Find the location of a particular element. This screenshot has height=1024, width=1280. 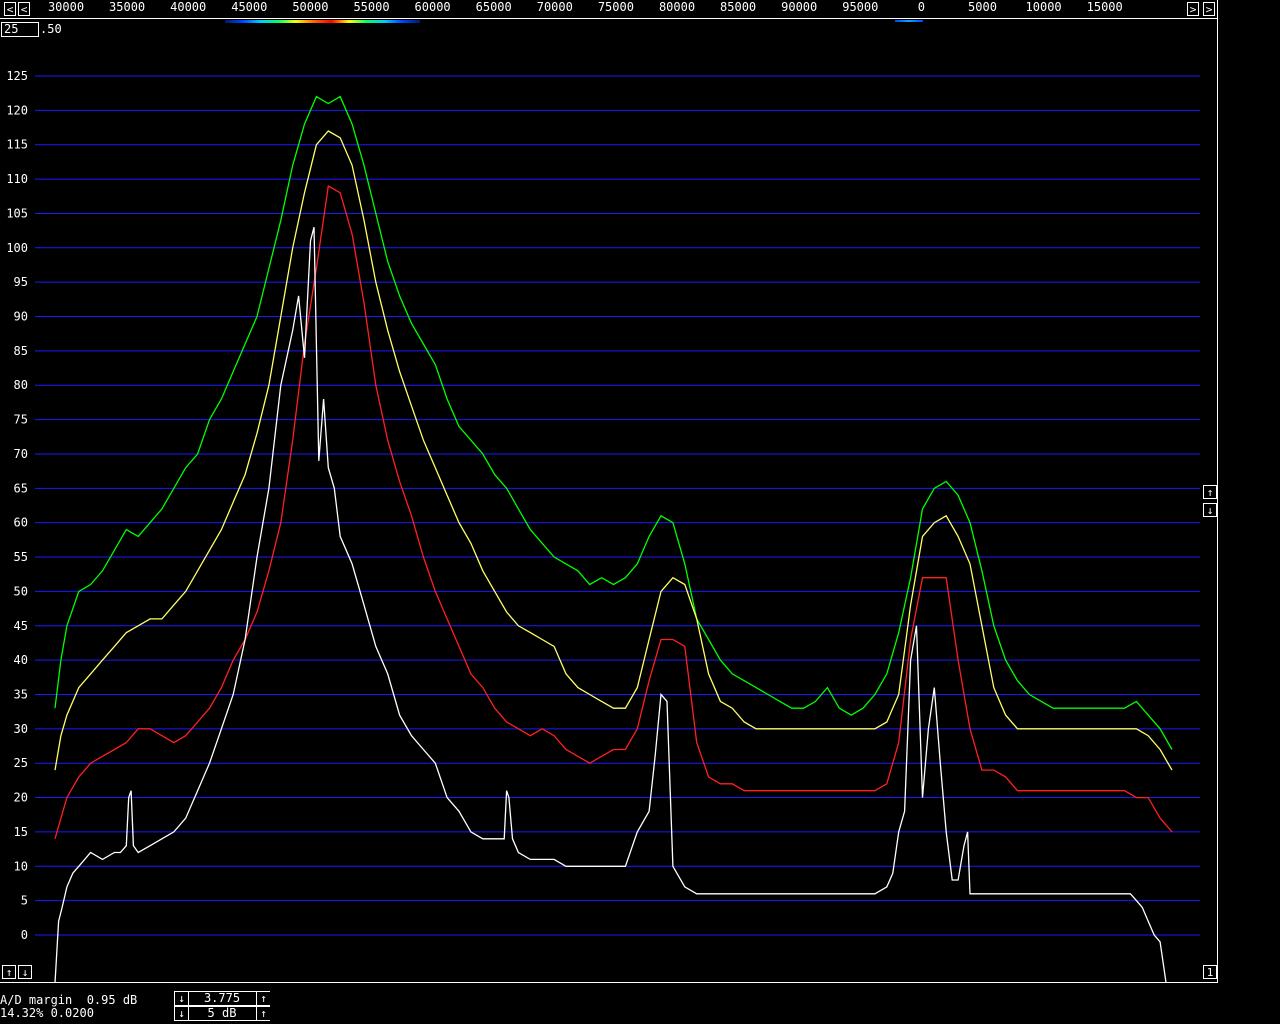

param1-up-button: ↑ is located at coordinates (263, 998).